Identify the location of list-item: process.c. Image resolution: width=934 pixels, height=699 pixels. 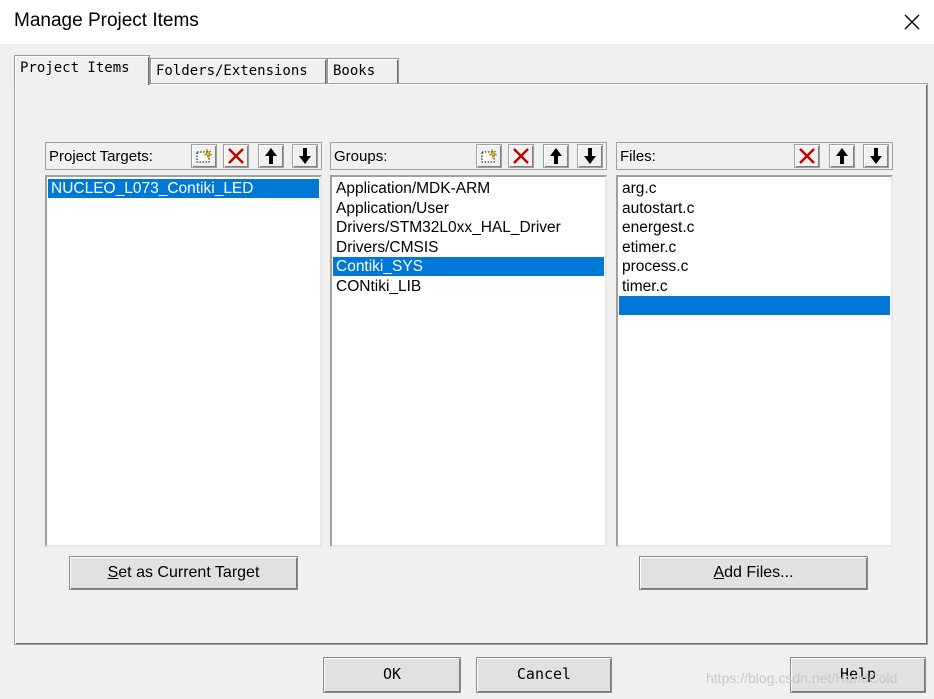
(754, 266).